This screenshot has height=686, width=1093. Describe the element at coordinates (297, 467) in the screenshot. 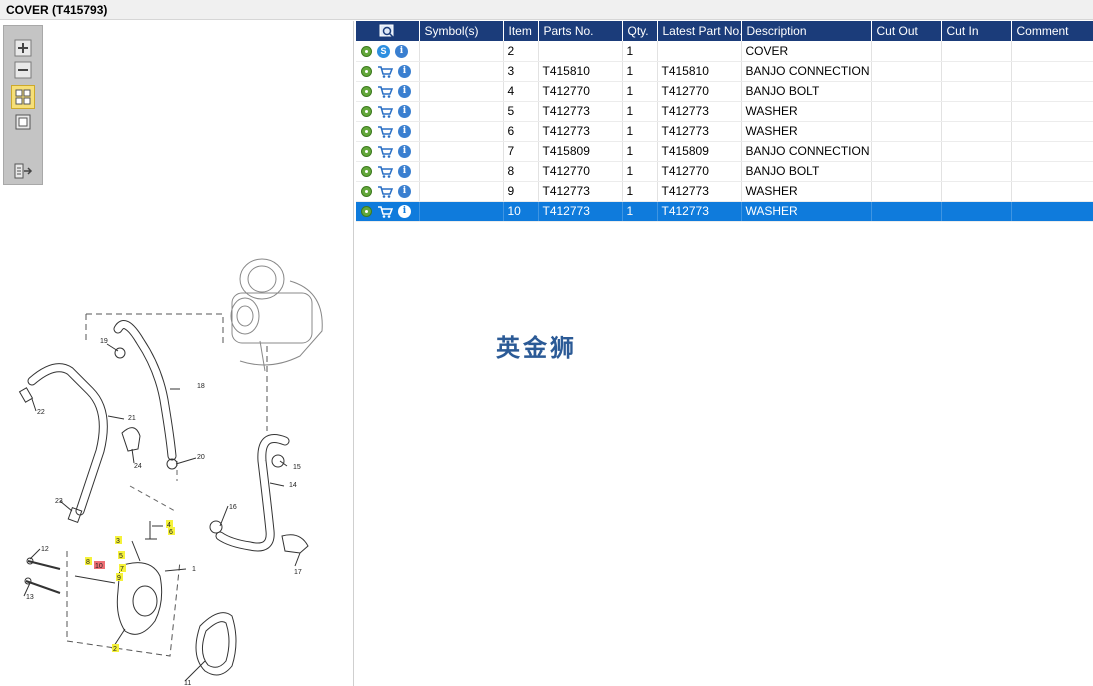

I see `callout-label: 15` at that location.